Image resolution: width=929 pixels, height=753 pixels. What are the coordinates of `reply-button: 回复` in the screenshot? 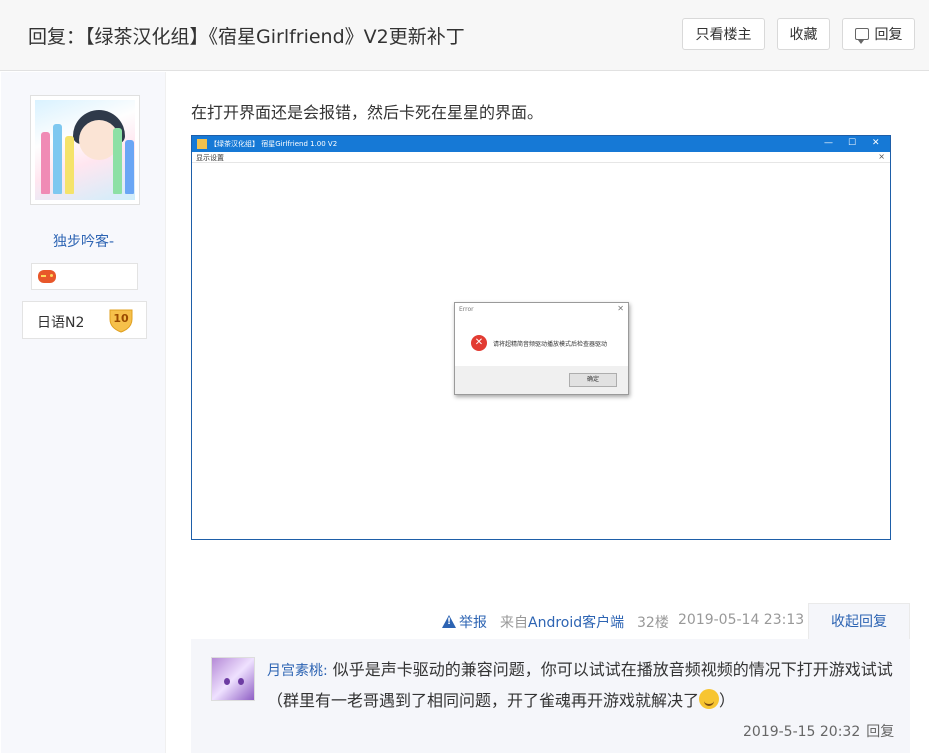 It's located at (878, 34).